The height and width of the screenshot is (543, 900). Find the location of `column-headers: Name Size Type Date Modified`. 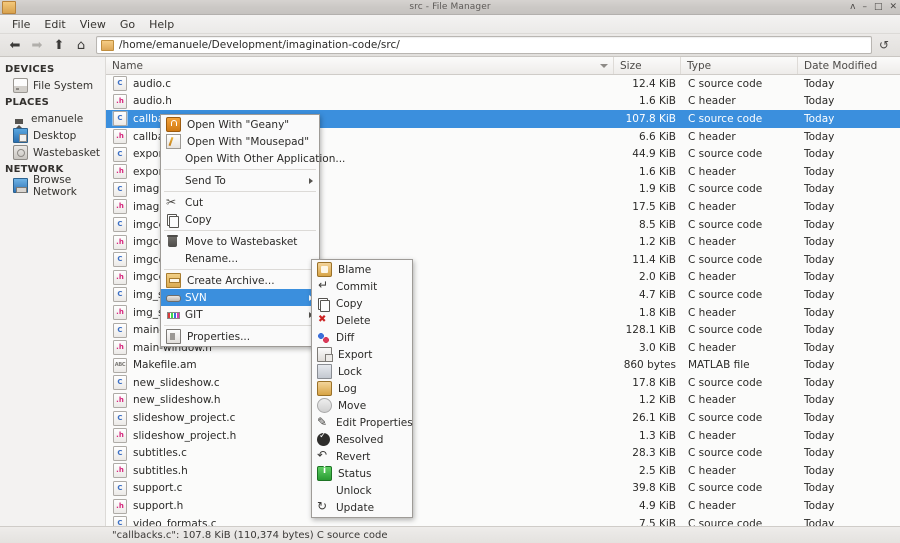

column-headers: Name Size Type Date Modified is located at coordinates (503, 66).